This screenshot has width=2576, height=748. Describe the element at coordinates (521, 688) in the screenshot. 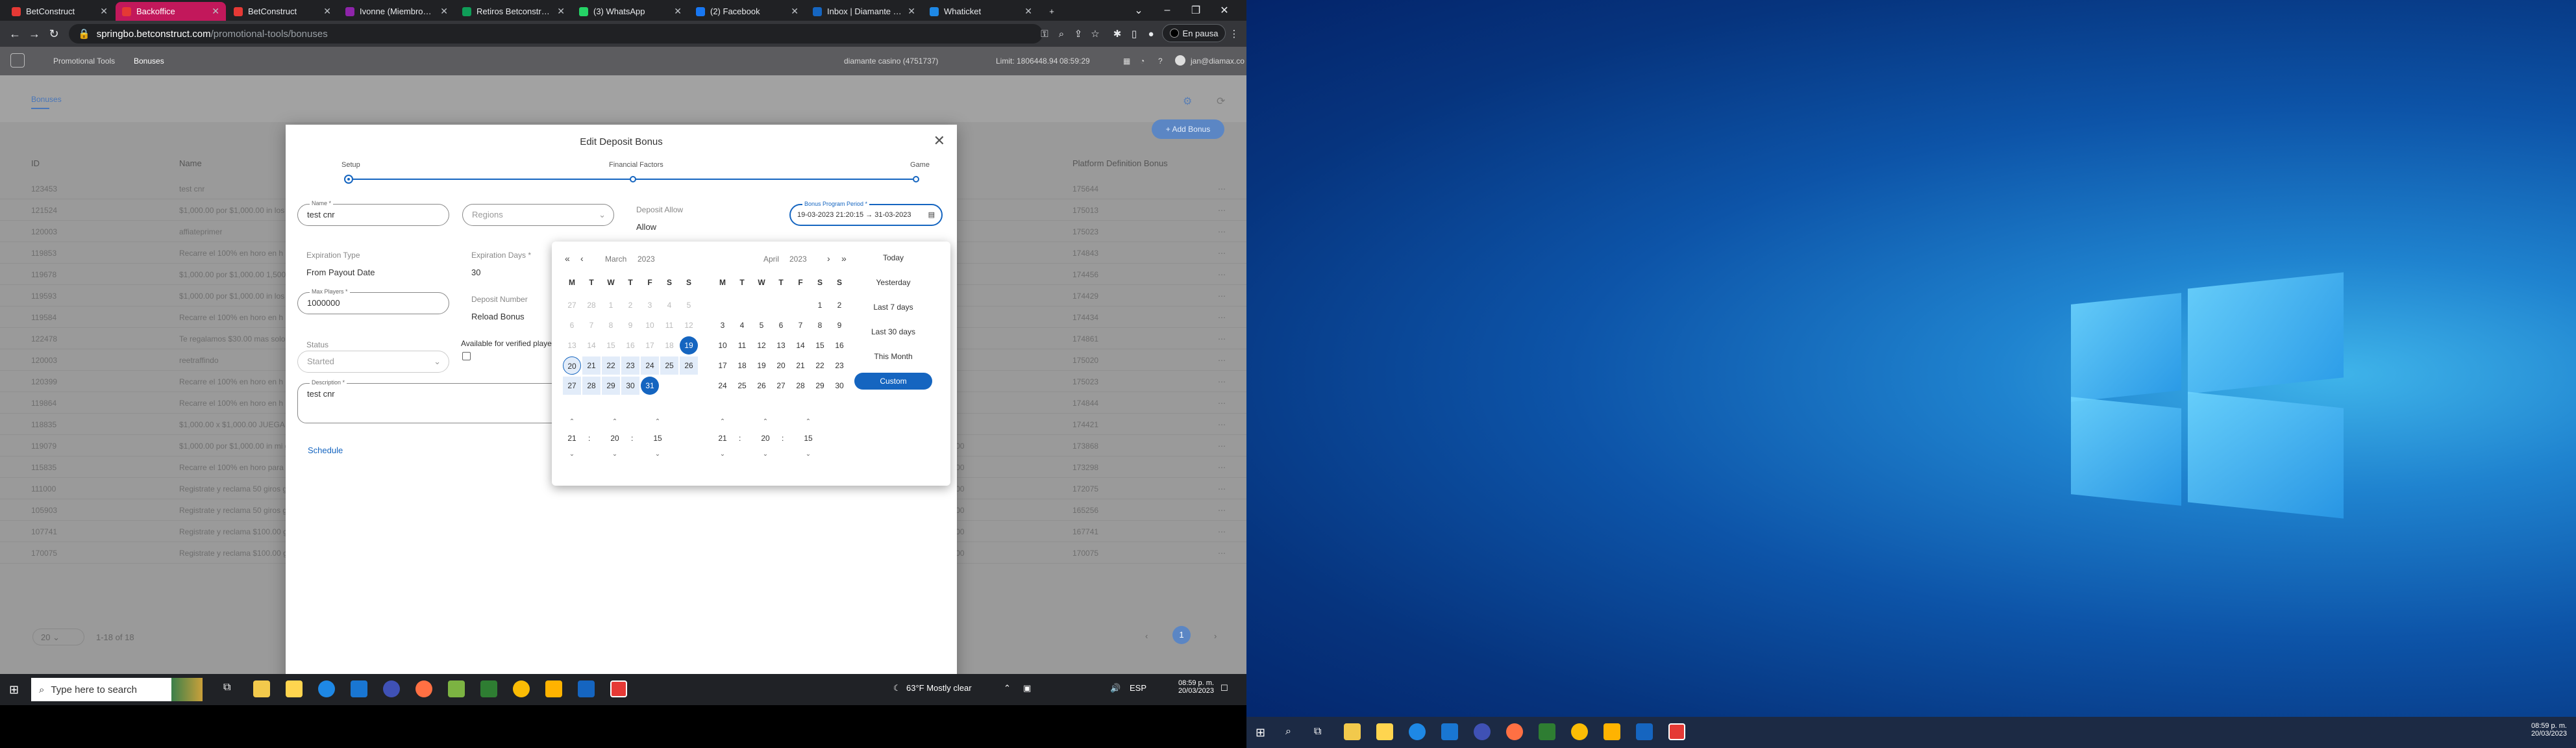

I see `chrome-icon` at that location.